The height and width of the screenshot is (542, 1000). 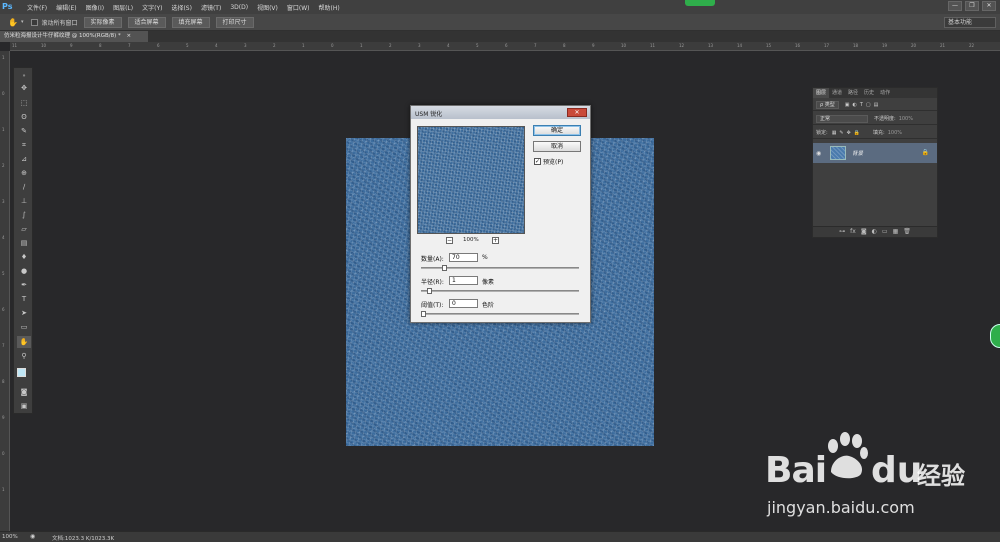 I want to click on amount-input: 70, so click(x=463, y=257).